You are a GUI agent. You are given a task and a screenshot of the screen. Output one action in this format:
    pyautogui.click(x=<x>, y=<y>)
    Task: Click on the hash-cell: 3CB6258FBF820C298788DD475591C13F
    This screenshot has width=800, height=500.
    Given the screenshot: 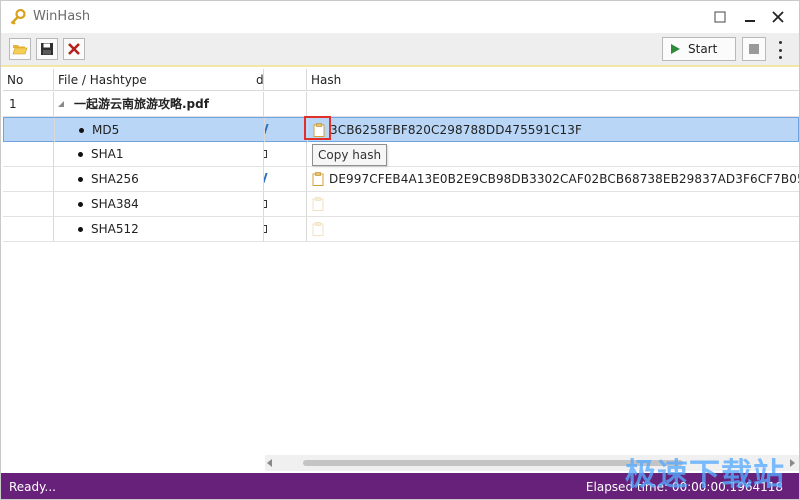 What is the action you would take?
    pyautogui.click(x=554, y=130)
    